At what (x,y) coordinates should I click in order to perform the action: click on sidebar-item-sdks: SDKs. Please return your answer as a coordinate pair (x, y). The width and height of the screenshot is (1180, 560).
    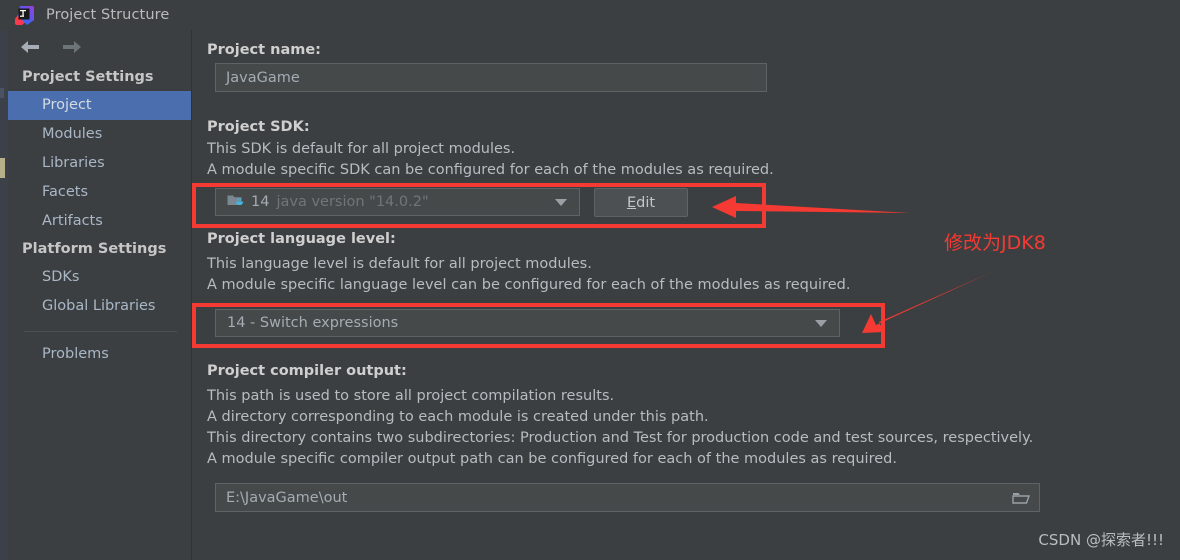
    Looking at the image, I should click on (99, 277).